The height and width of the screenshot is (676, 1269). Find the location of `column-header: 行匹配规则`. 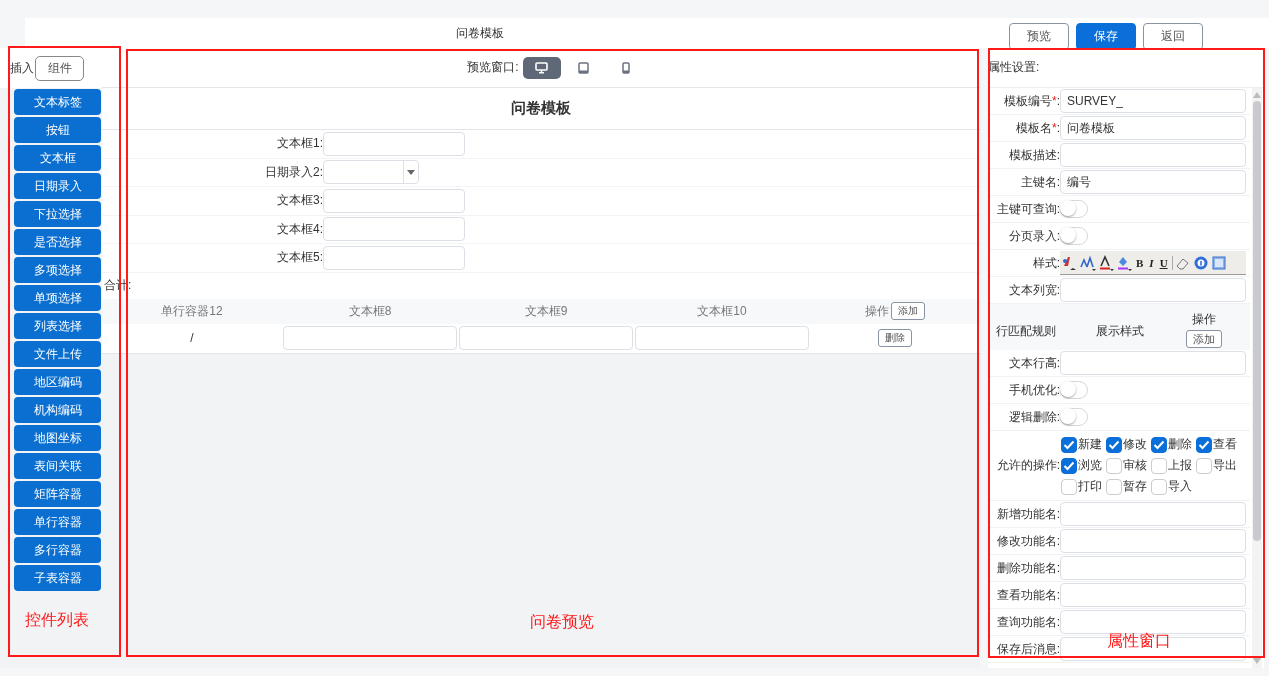

column-header: 行匹配规则 is located at coordinates (1026, 331).